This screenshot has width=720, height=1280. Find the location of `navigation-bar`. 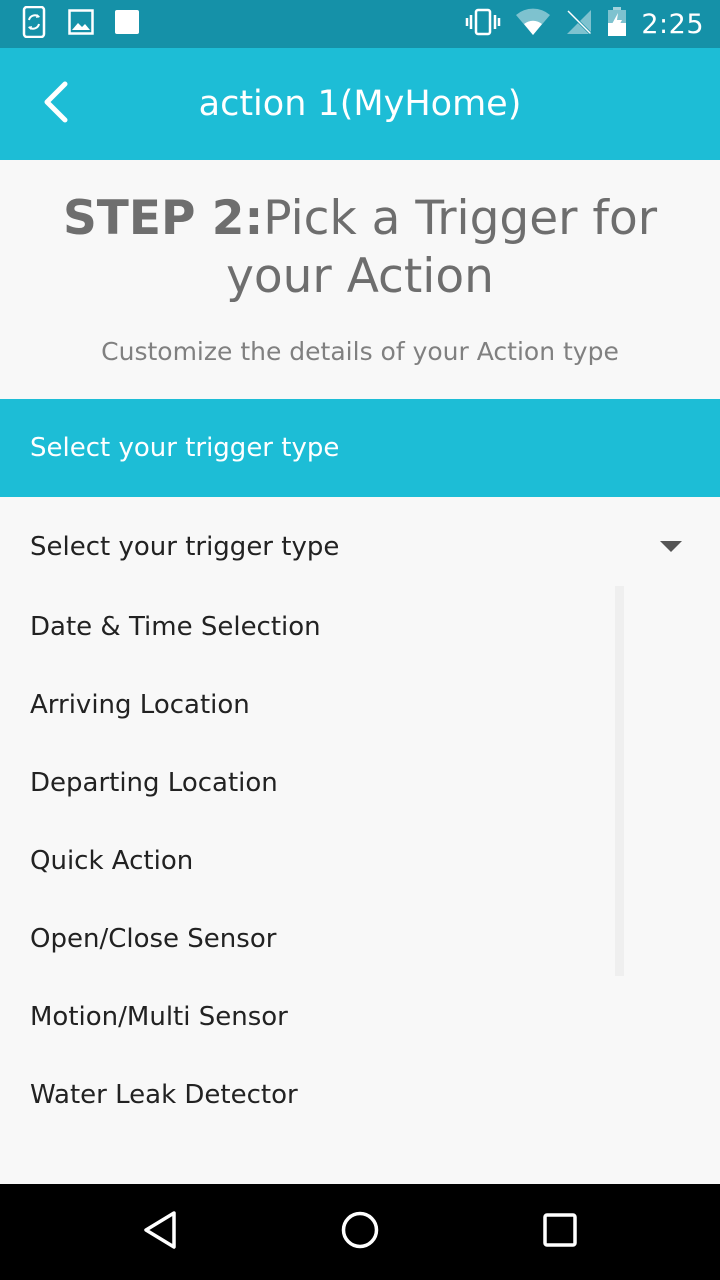

navigation-bar is located at coordinates (360, 1232).